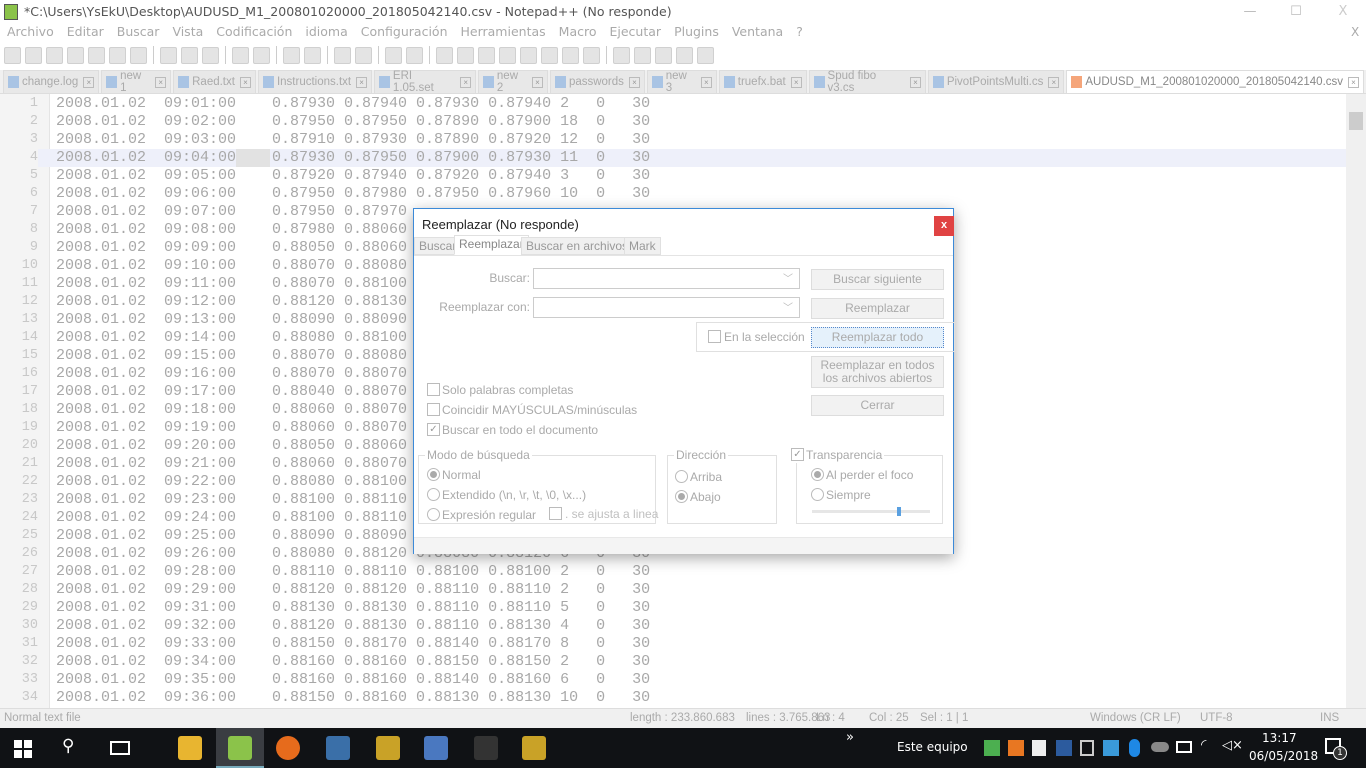 Image resolution: width=1366 pixels, height=768 pixels. Describe the element at coordinates (23, 749) in the screenshot. I see `start-windows-icon` at that location.